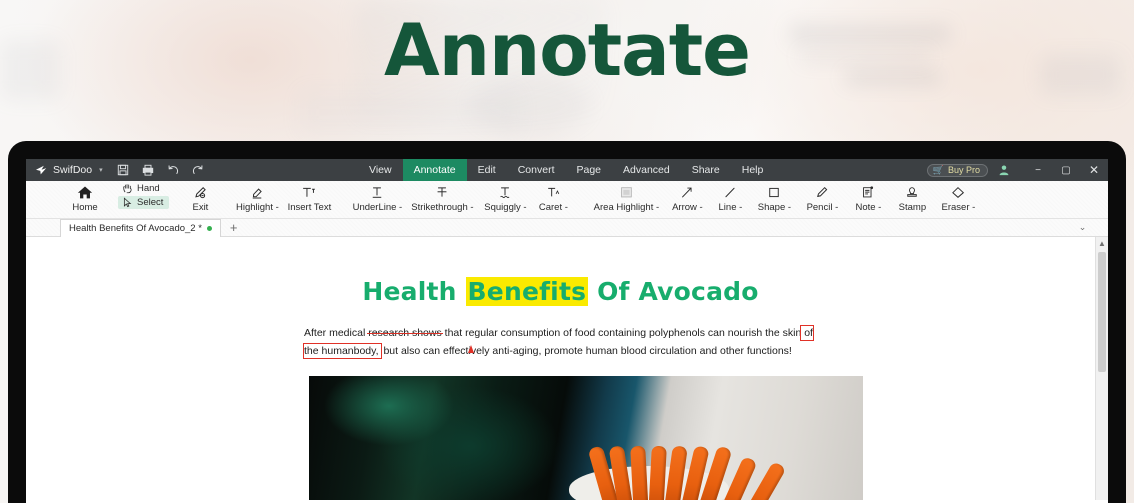  What do you see at coordinates (1094, 170) in the screenshot?
I see `close-button: ✕` at bounding box center [1094, 170].